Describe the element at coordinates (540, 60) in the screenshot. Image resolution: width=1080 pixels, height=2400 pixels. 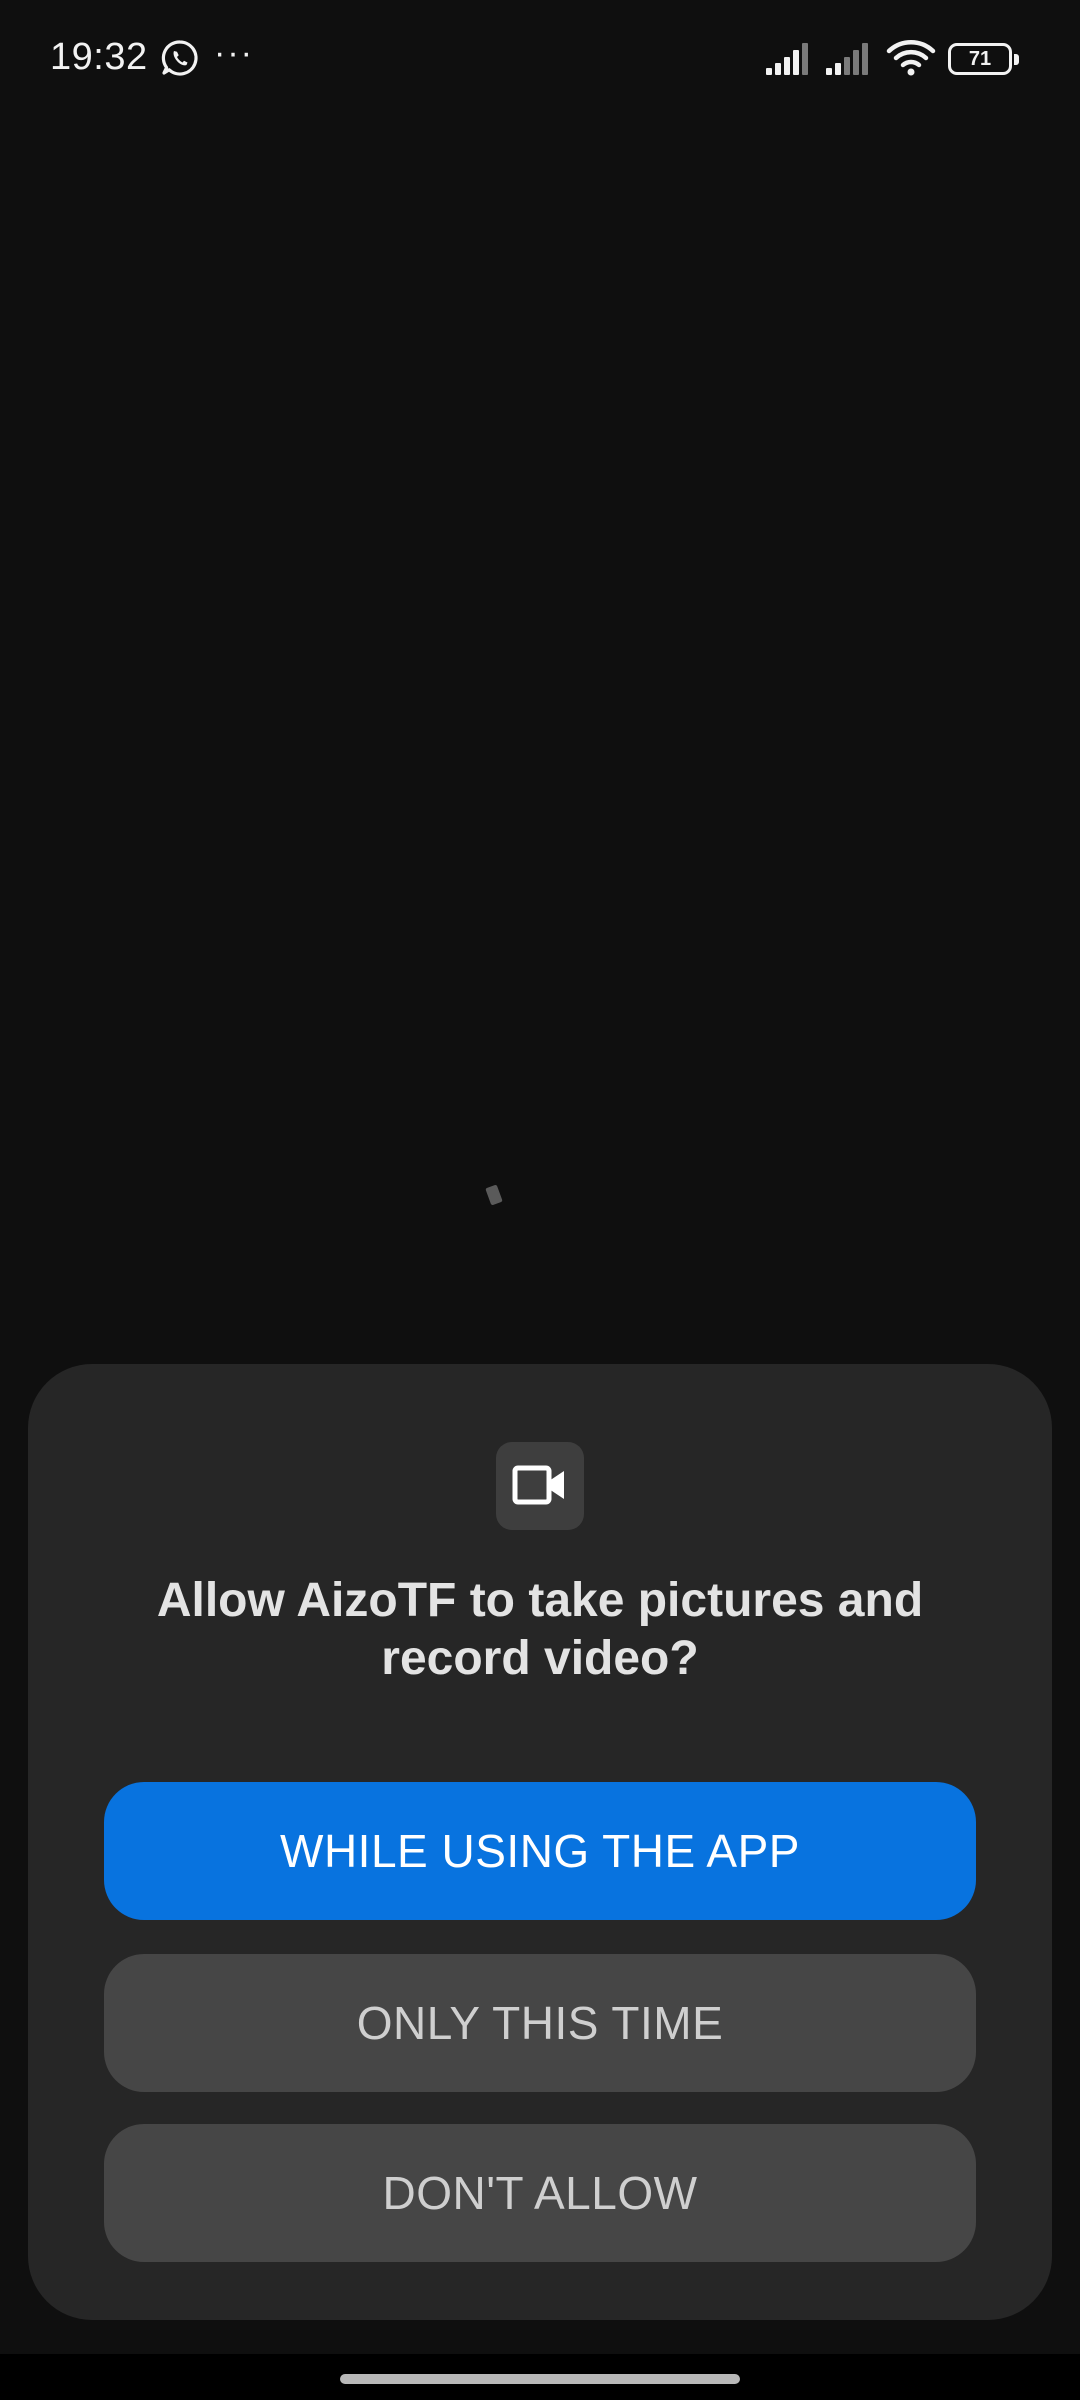
I see `status-bar: 19:32 ··· 71` at that location.